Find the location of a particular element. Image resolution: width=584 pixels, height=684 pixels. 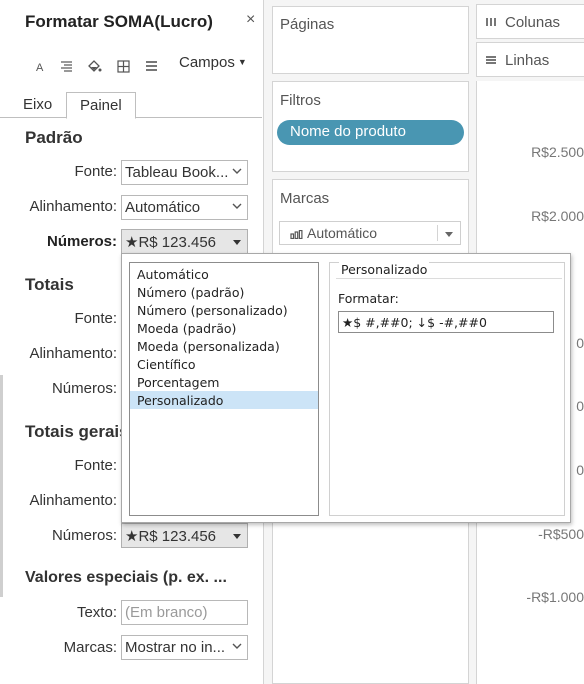

font-icon: A is located at coordinates (40, 66).